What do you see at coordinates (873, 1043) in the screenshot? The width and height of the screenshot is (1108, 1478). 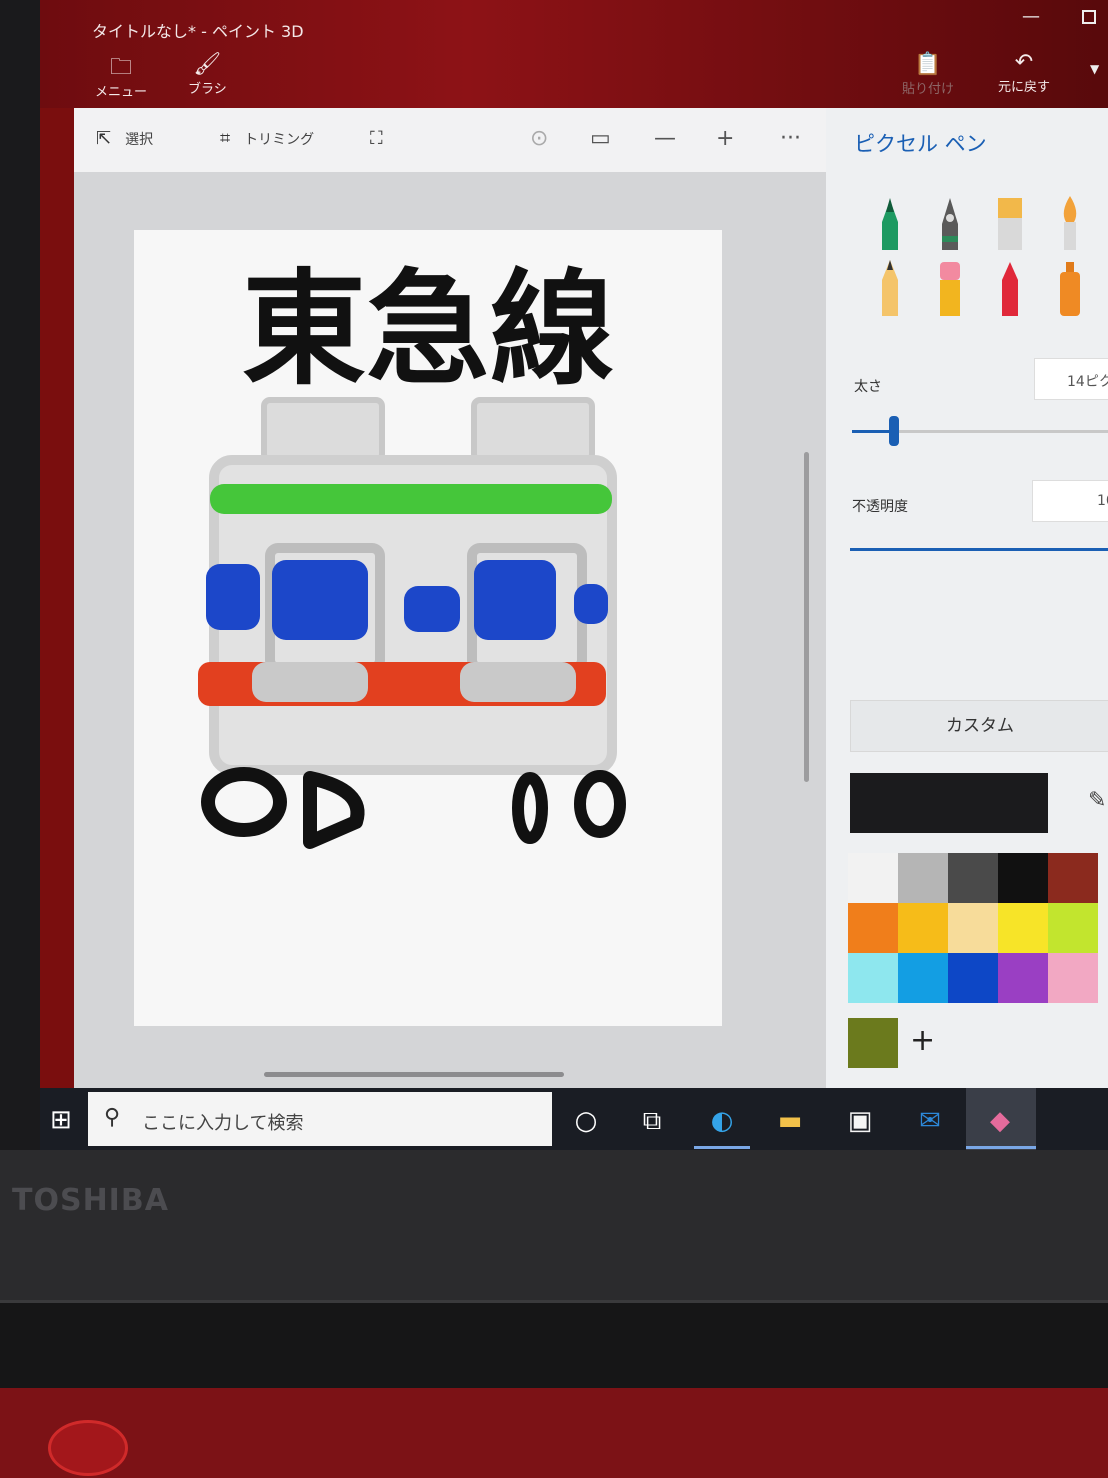 I see `custom-color-swatch` at bounding box center [873, 1043].